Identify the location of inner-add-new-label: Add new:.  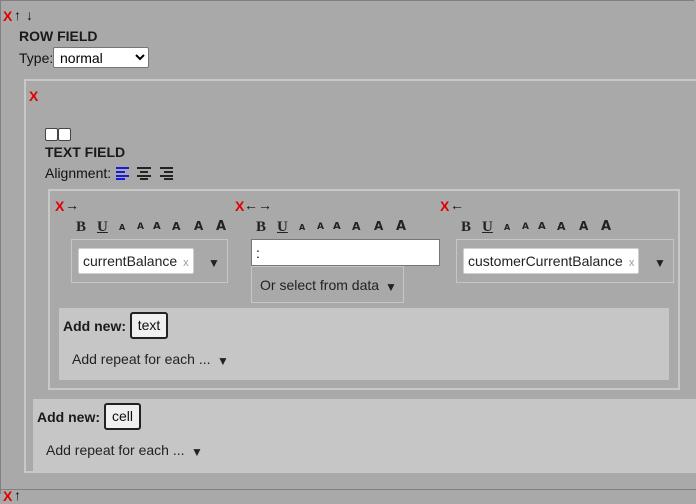
(94, 326).